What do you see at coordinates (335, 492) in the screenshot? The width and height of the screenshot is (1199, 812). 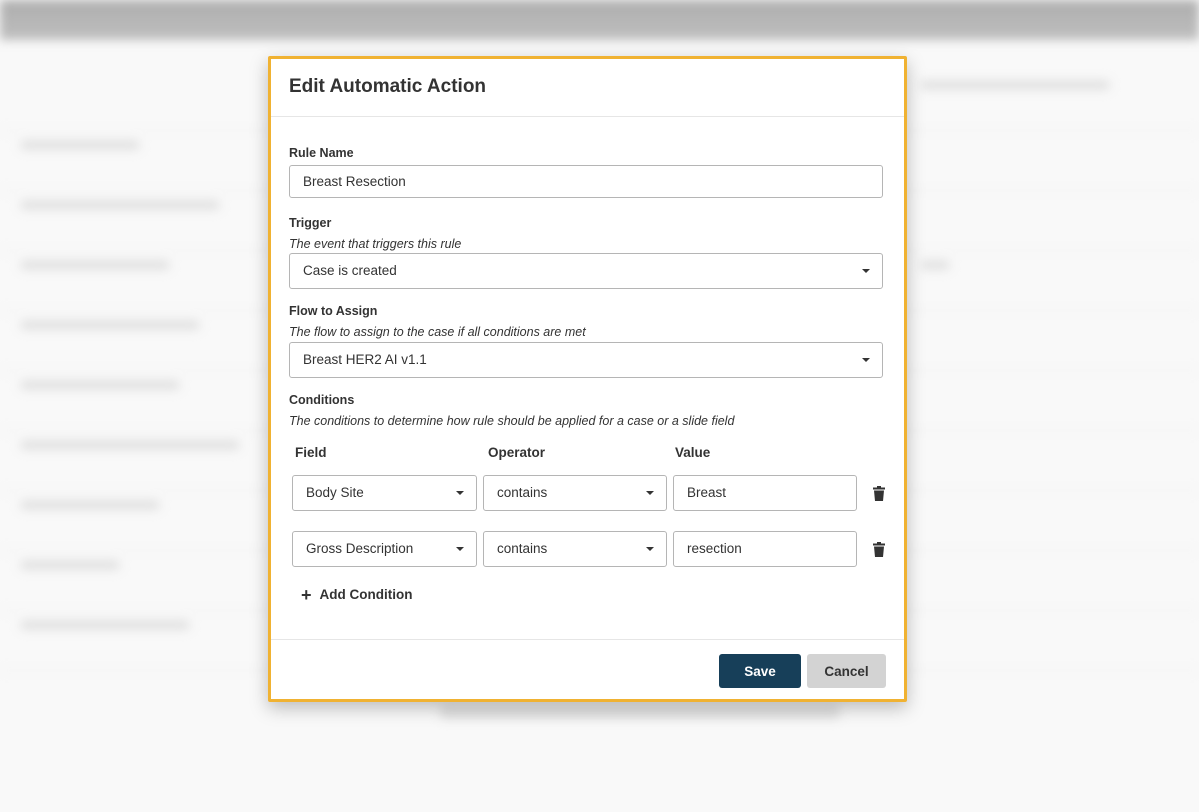 I see `condition-field-value: Body Site` at bounding box center [335, 492].